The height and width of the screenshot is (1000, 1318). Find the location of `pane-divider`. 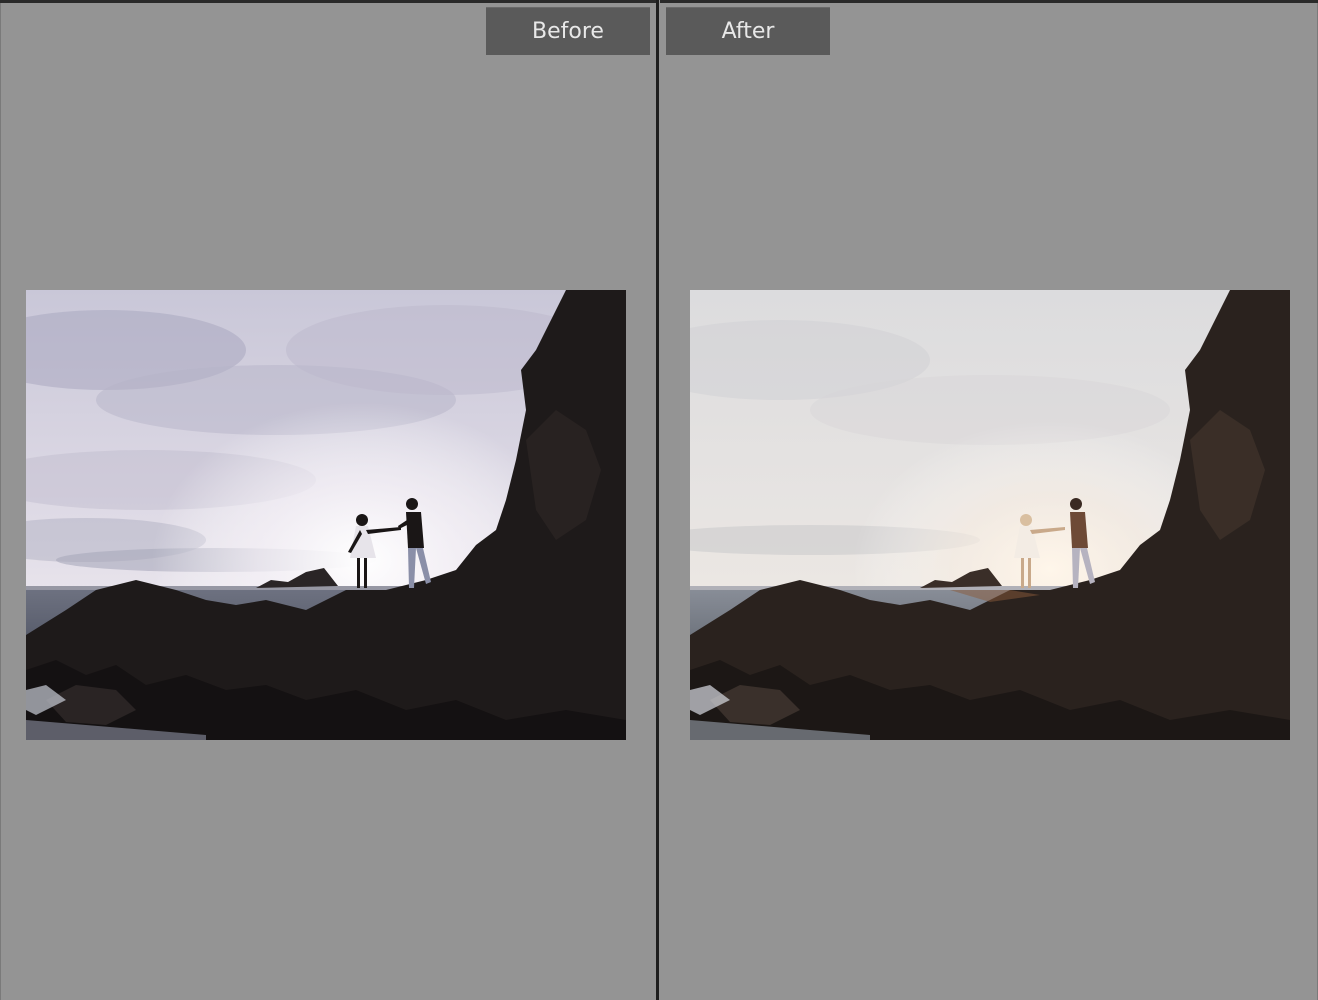

pane-divider is located at coordinates (658, 500).